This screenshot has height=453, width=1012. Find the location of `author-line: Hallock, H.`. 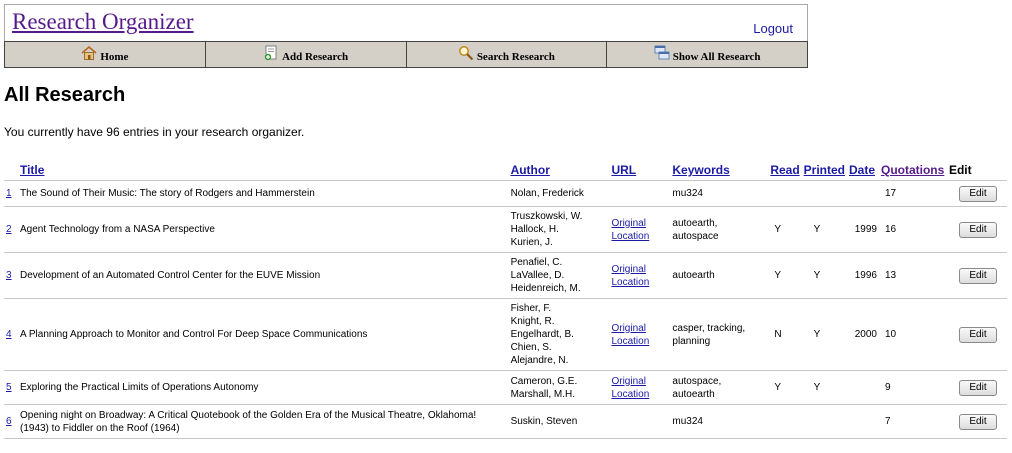

author-line: Hallock, H. is located at coordinates (534, 229).